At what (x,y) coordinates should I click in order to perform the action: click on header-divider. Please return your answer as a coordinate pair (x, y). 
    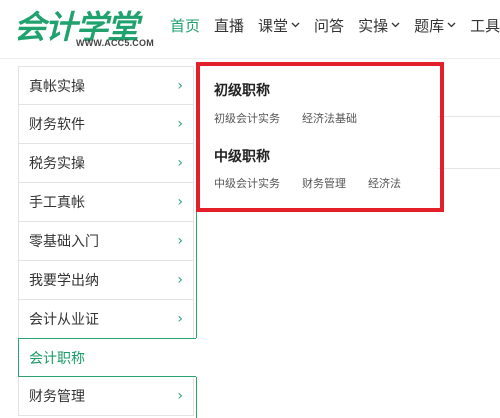
    Looking at the image, I should click on (250, 58).